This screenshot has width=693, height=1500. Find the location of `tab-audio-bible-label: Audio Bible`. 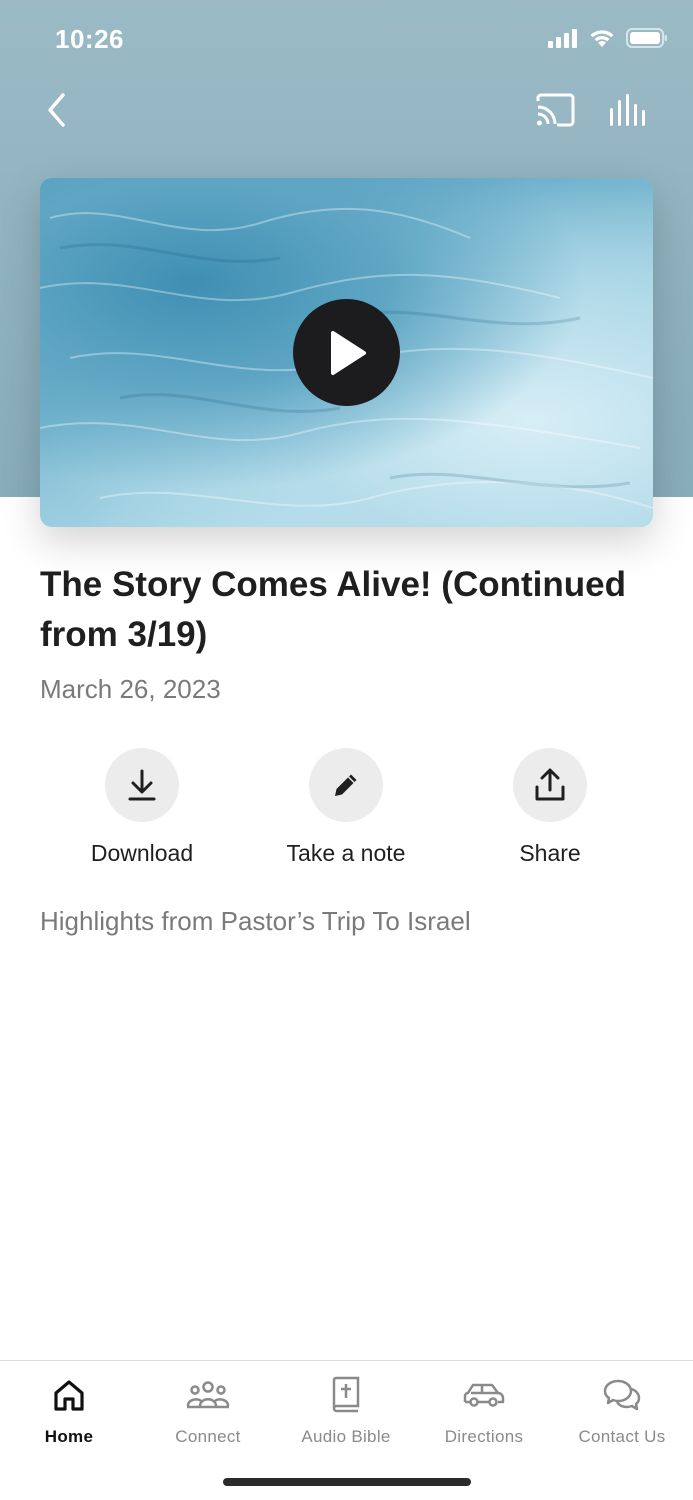

tab-audio-bible-label: Audio Bible is located at coordinates (346, 1436).